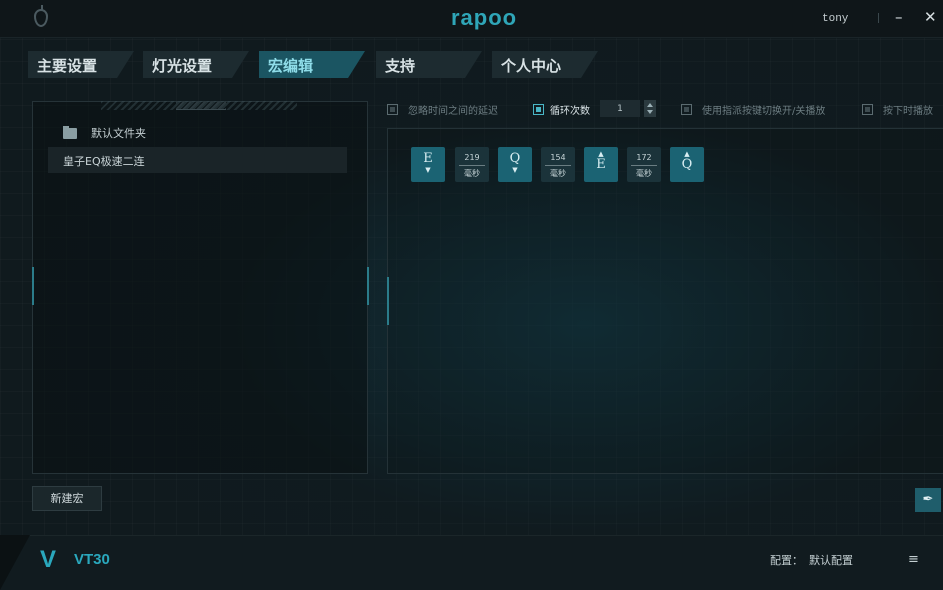 The image size is (943, 590). I want to click on folder-label: 默认文件夹, so click(118, 133).